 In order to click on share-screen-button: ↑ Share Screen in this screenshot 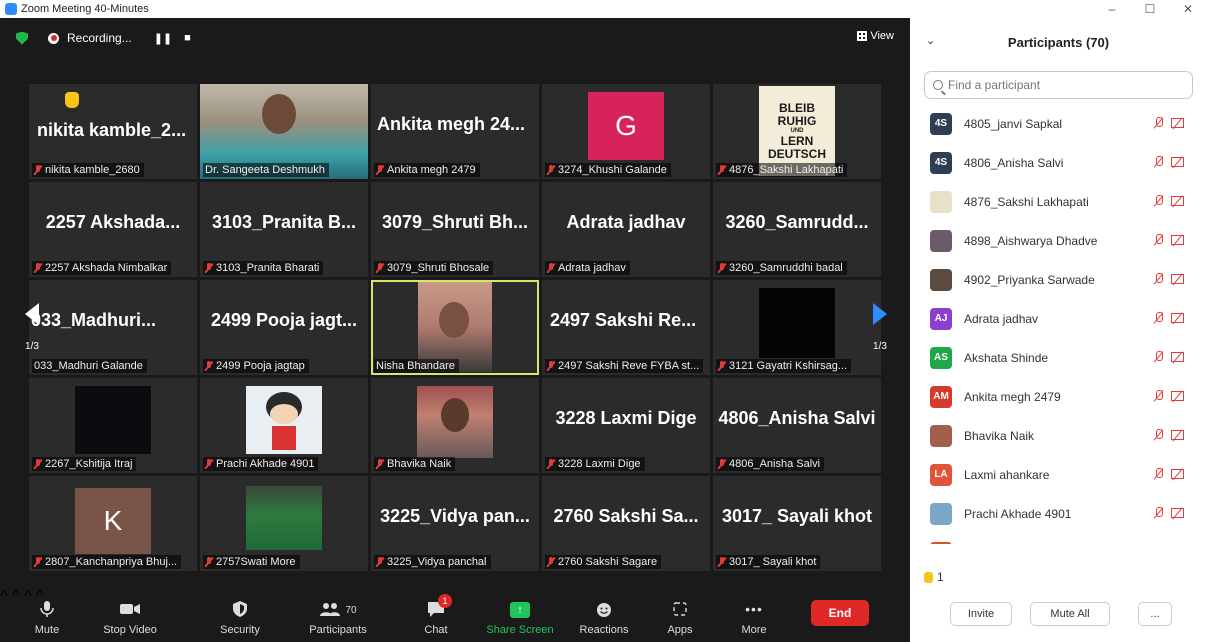, I will do `click(520, 615)`.